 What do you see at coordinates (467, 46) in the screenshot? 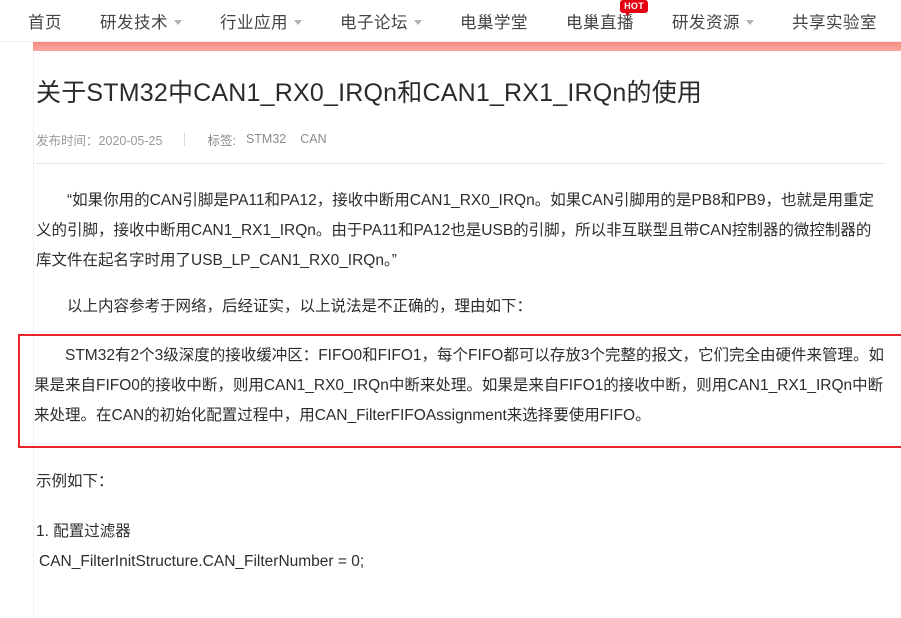
I see `accent-bar` at bounding box center [467, 46].